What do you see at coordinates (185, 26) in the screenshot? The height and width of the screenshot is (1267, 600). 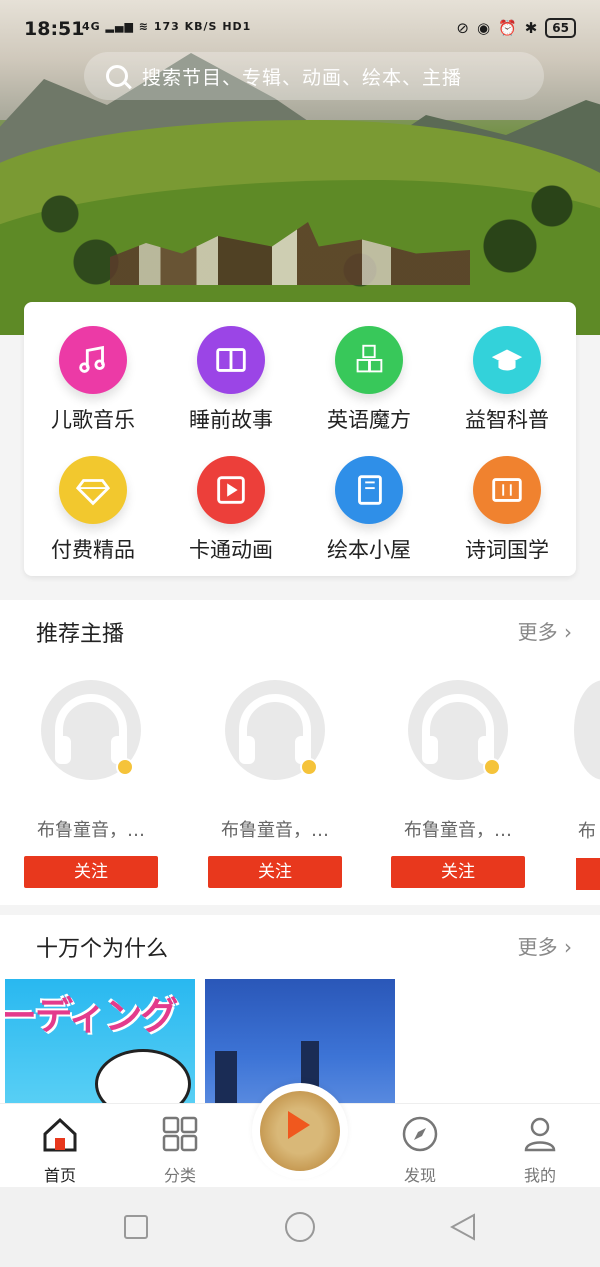 I see `network-speed: 173 KB/S` at bounding box center [185, 26].